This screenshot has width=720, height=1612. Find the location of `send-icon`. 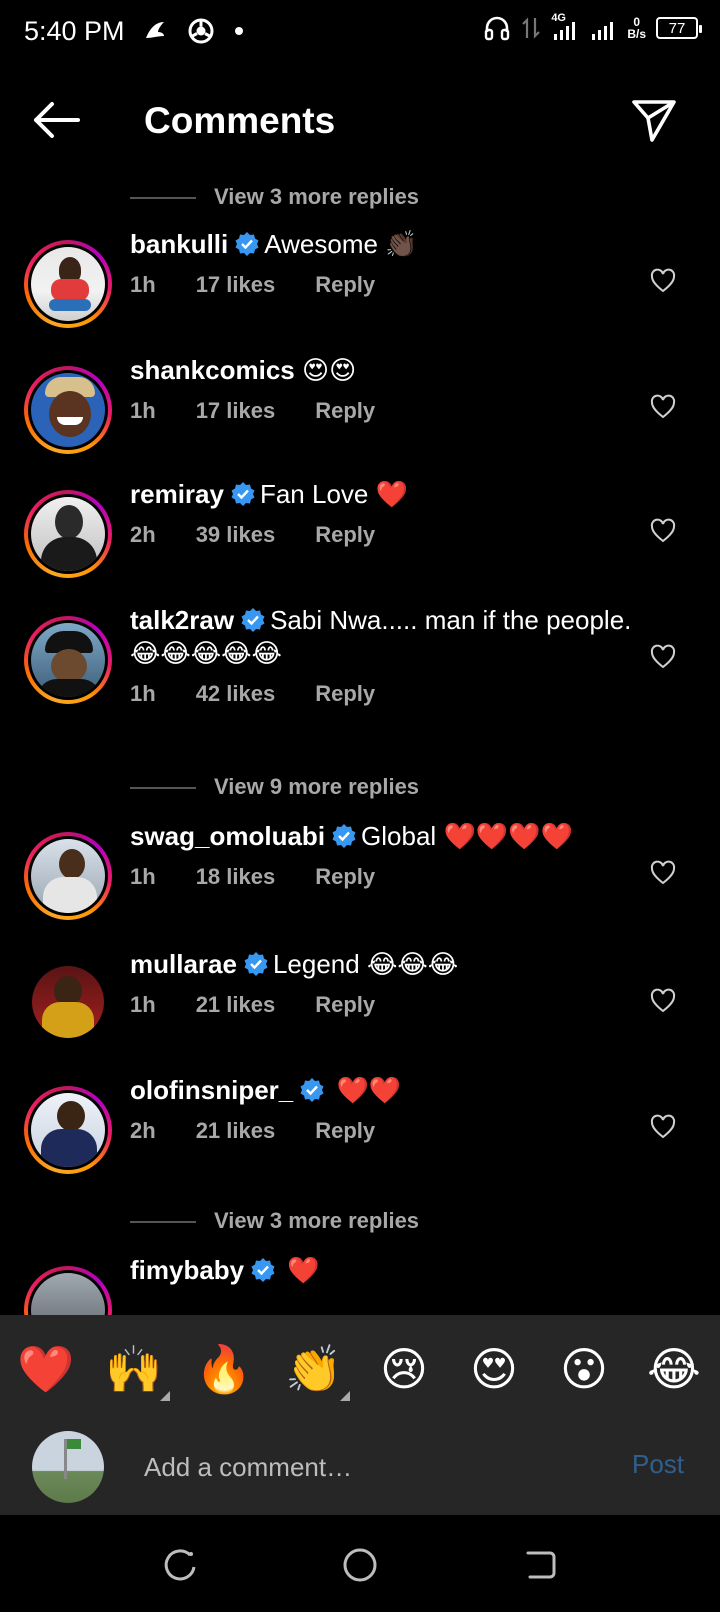

send-icon is located at coordinates (654, 120).